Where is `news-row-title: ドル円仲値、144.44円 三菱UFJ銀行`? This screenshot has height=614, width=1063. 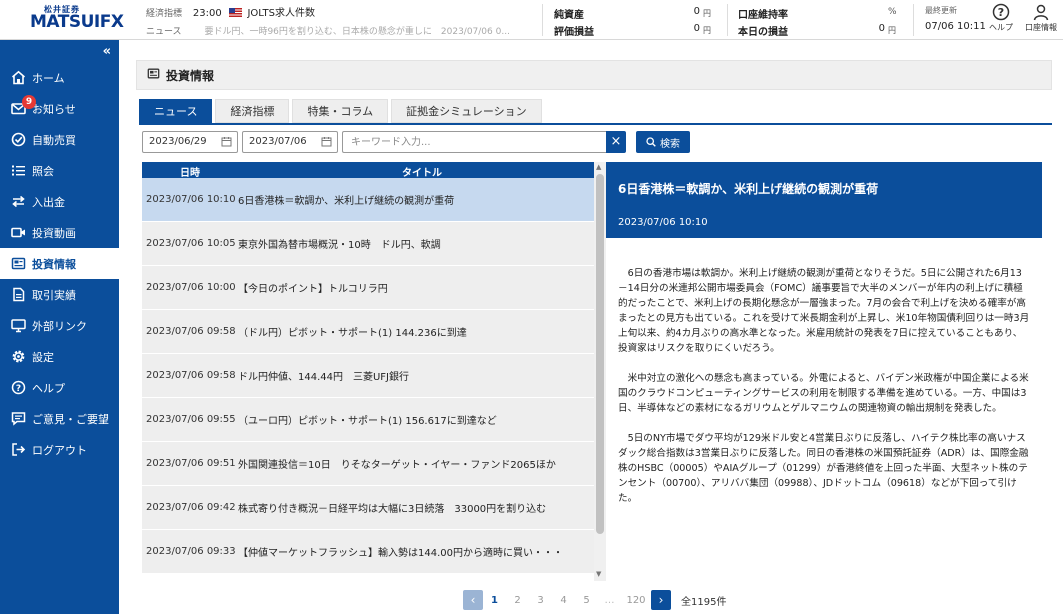 news-row-title: ドル円仲値、144.44円 三菱UFJ銀行 is located at coordinates (324, 377).